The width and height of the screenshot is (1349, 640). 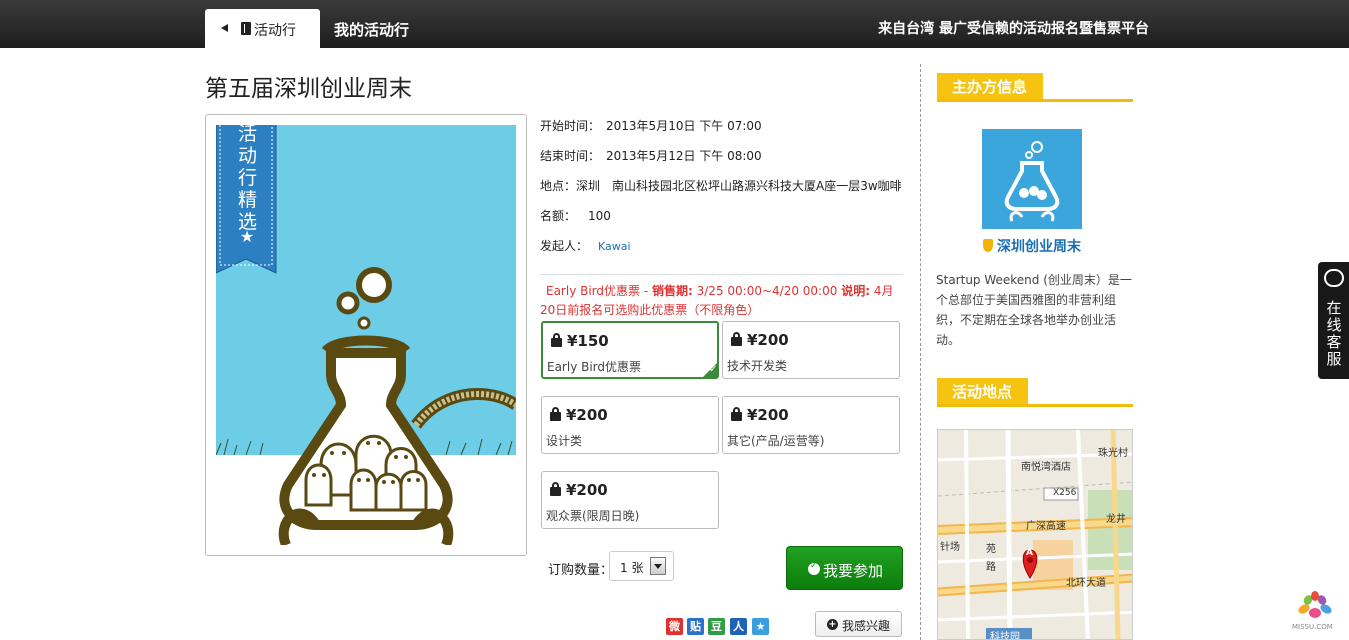 I want to click on organizer-name: 深圳创业周末, so click(x=1032, y=246).